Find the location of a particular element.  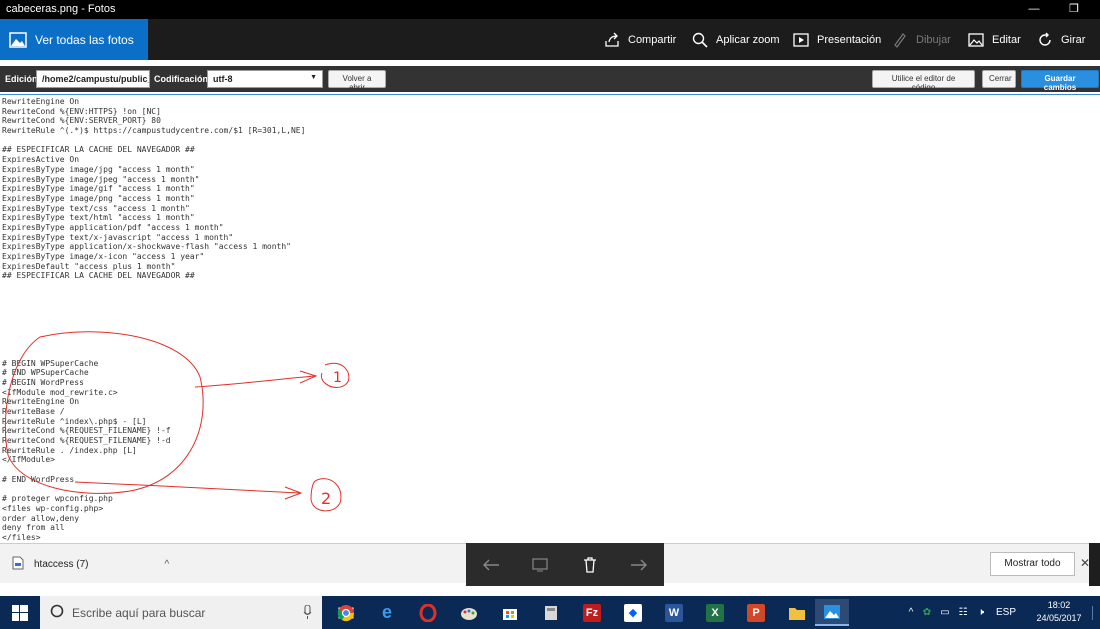

code-line: # END WordPress is located at coordinates (153, 480).